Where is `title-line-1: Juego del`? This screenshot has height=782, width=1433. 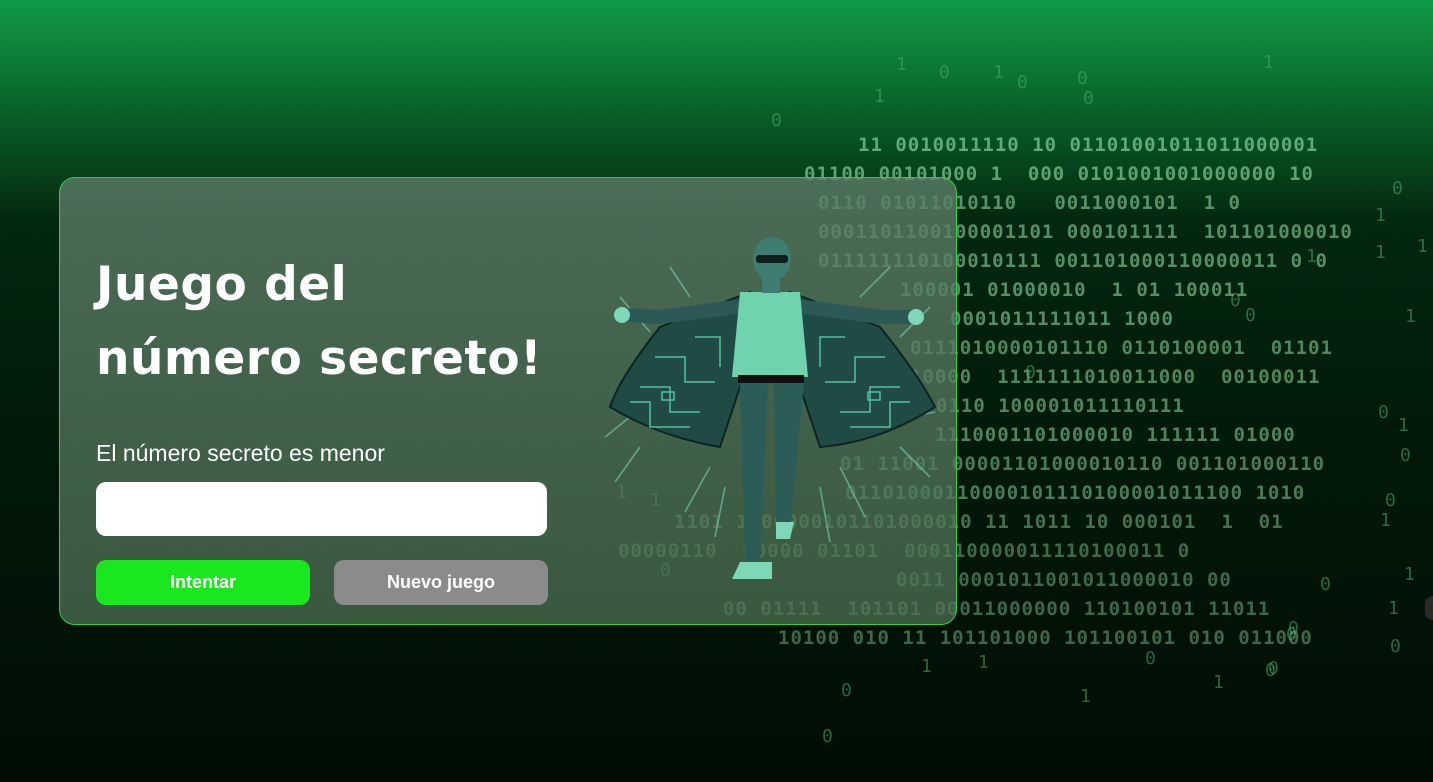
title-line-1: Juego del is located at coordinates (222, 284).